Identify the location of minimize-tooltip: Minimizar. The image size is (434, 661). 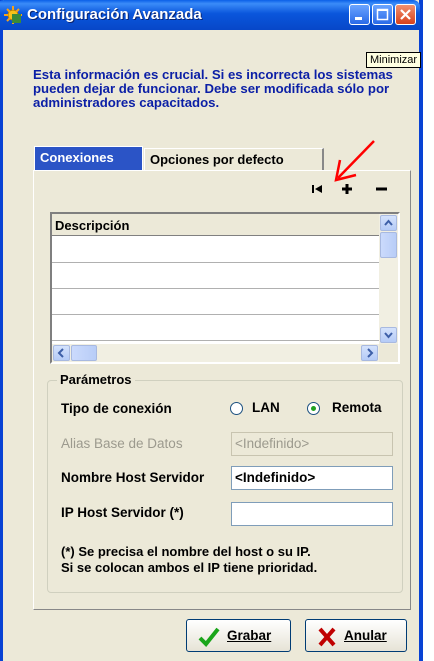
(394, 60).